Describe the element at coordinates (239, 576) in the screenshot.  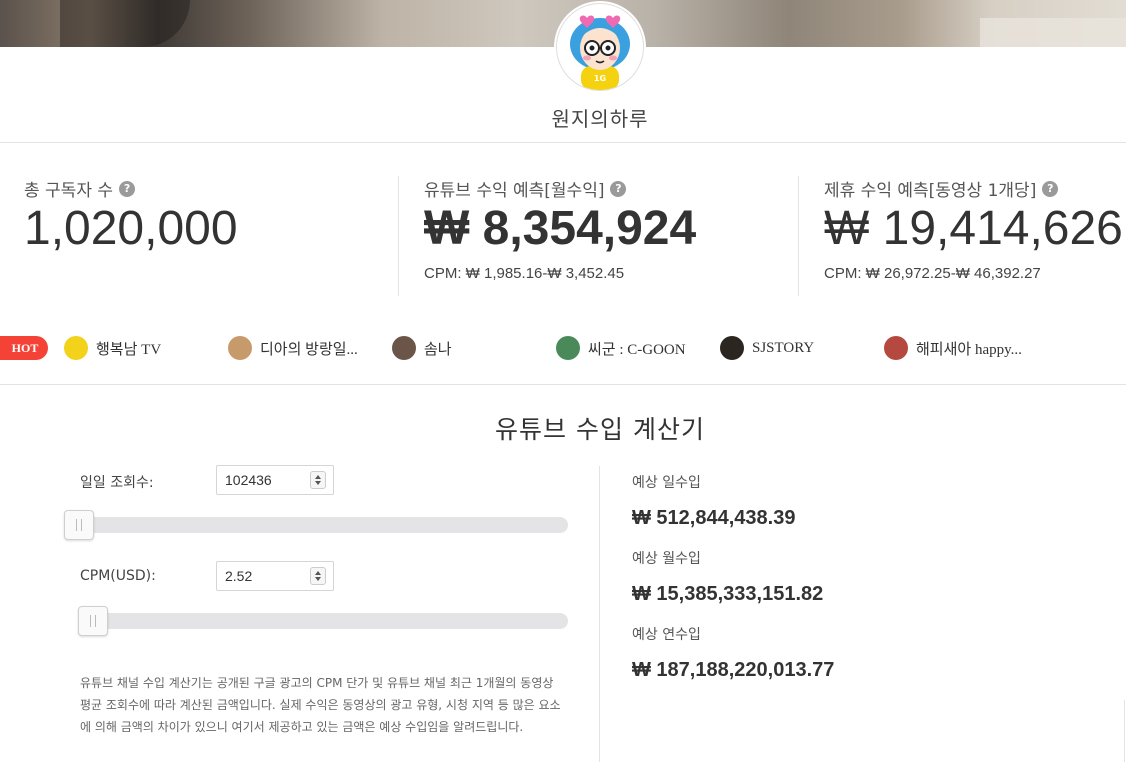
I see `cpm-value: 2.52` at that location.